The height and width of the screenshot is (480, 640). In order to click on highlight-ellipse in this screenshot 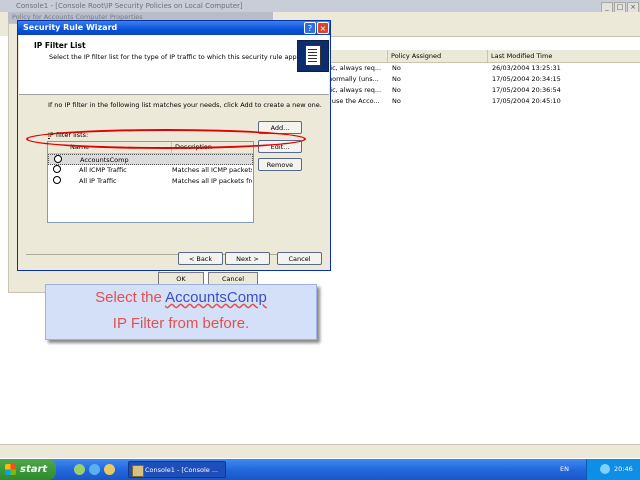, I will do `click(166, 139)`.